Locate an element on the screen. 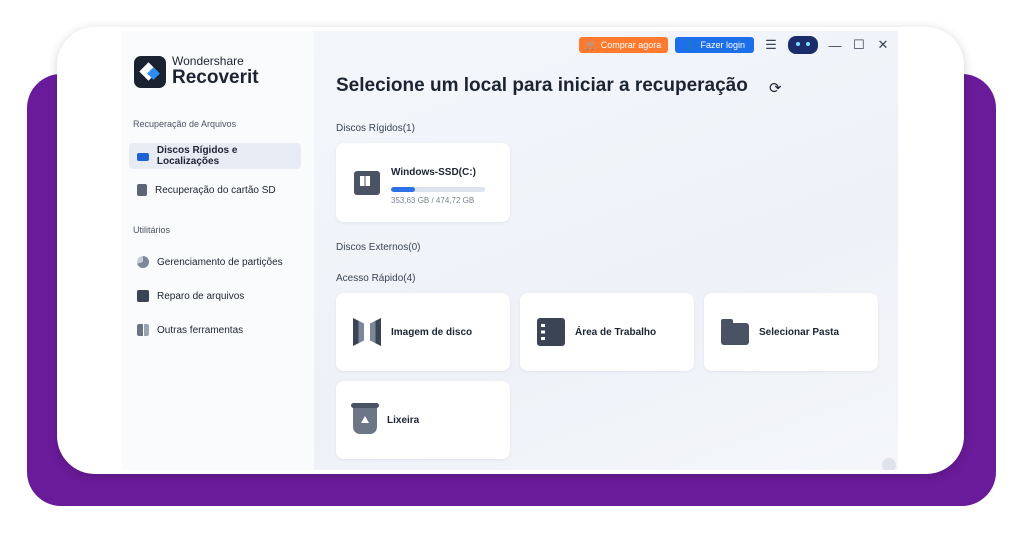 This screenshot has height=536, width=1024. drive-usage-bar is located at coordinates (438, 189).